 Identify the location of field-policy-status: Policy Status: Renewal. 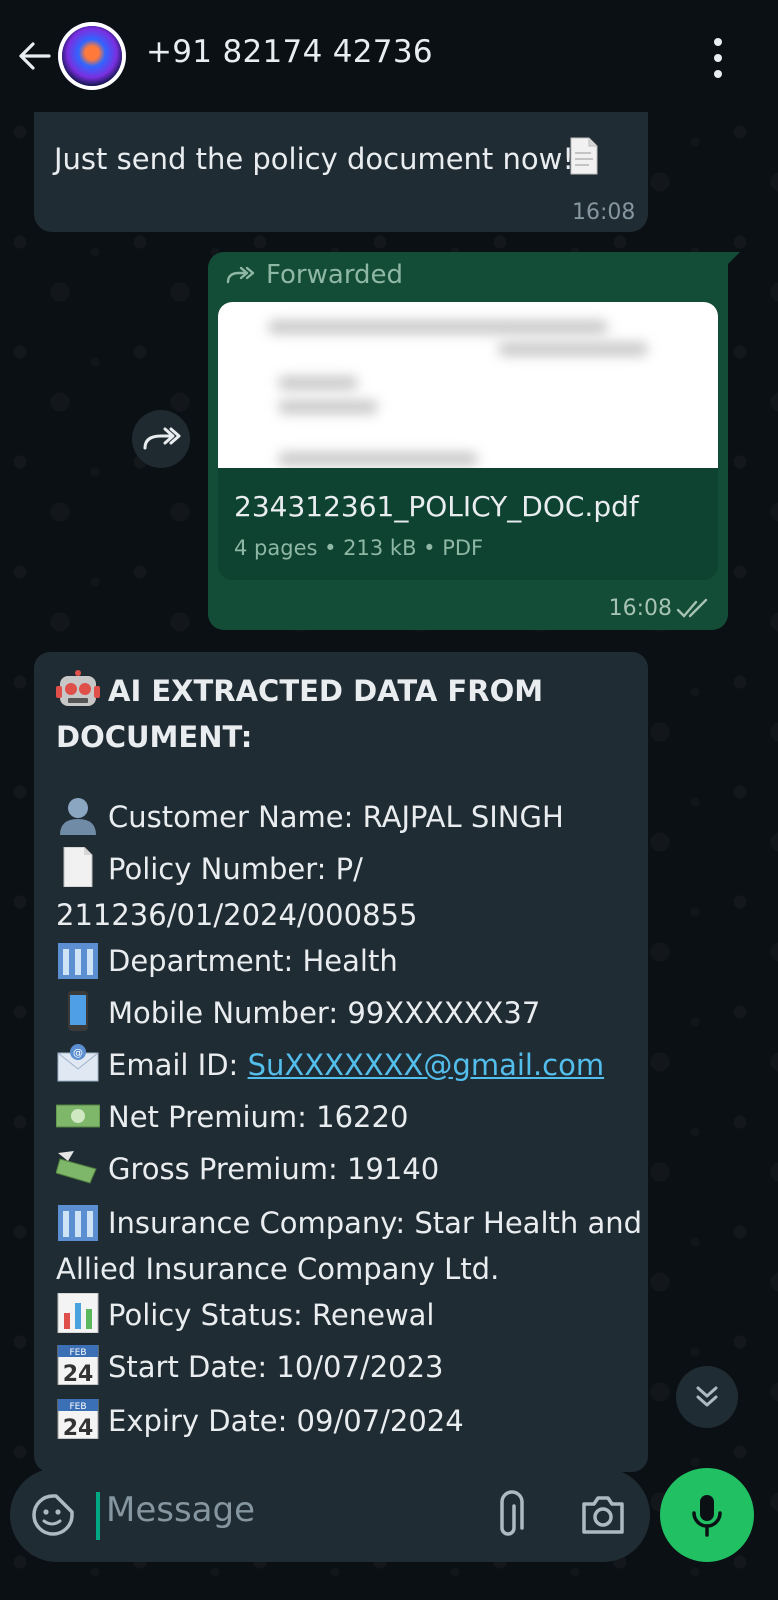
(245, 1315).